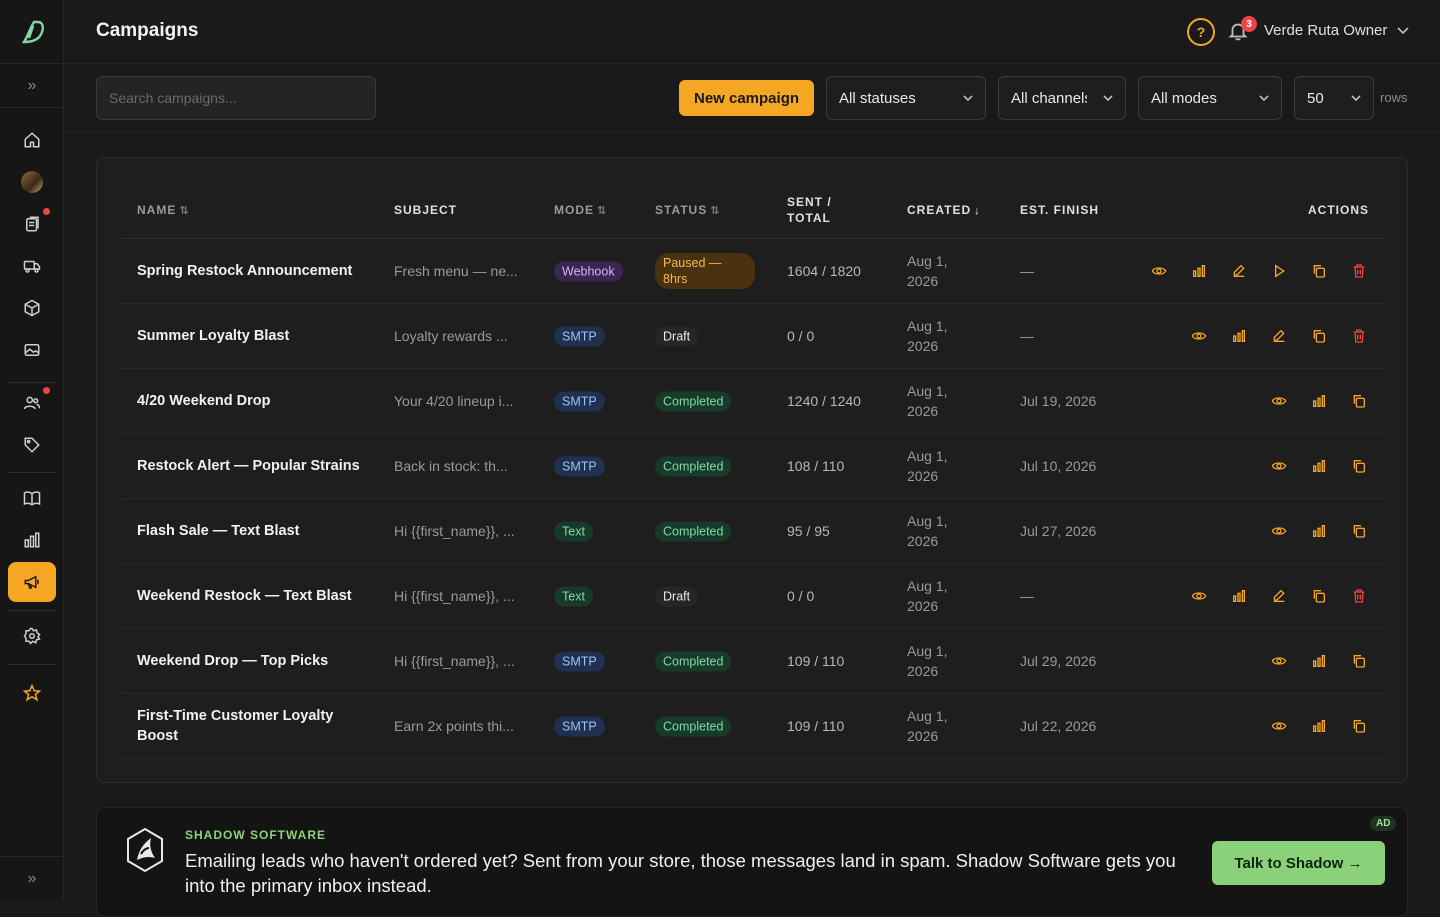 The width and height of the screenshot is (1440, 917). Describe the element at coordinates (252, 531) in the screenshot. I see `campaign-name: Flash Sale — Text Blast` at that location.